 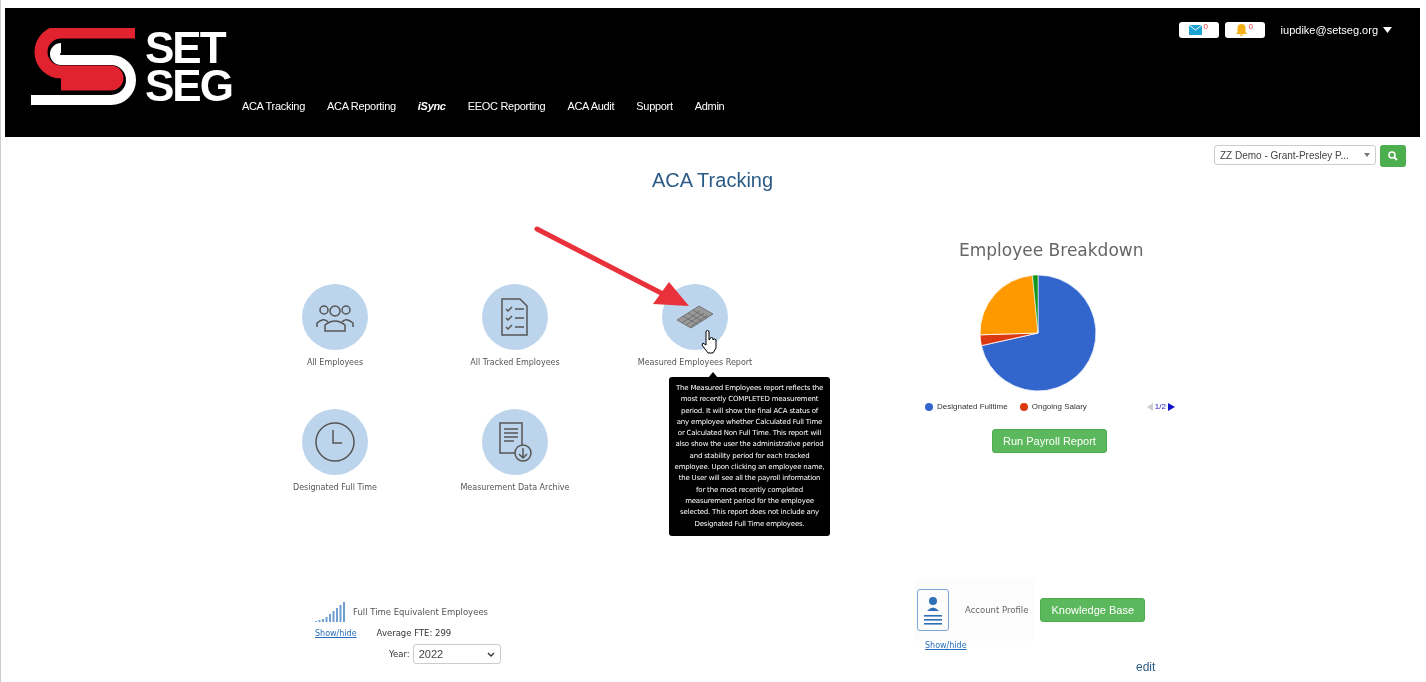 What do you see at coordinates (1146, 667) in the screenshot?
I see `edit-link: edit` at bounding box center [1146, 667].